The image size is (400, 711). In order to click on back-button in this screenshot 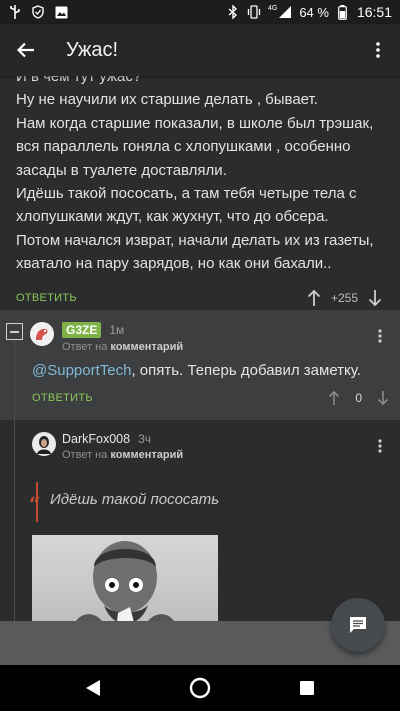, I will do `click(26, 50)`.